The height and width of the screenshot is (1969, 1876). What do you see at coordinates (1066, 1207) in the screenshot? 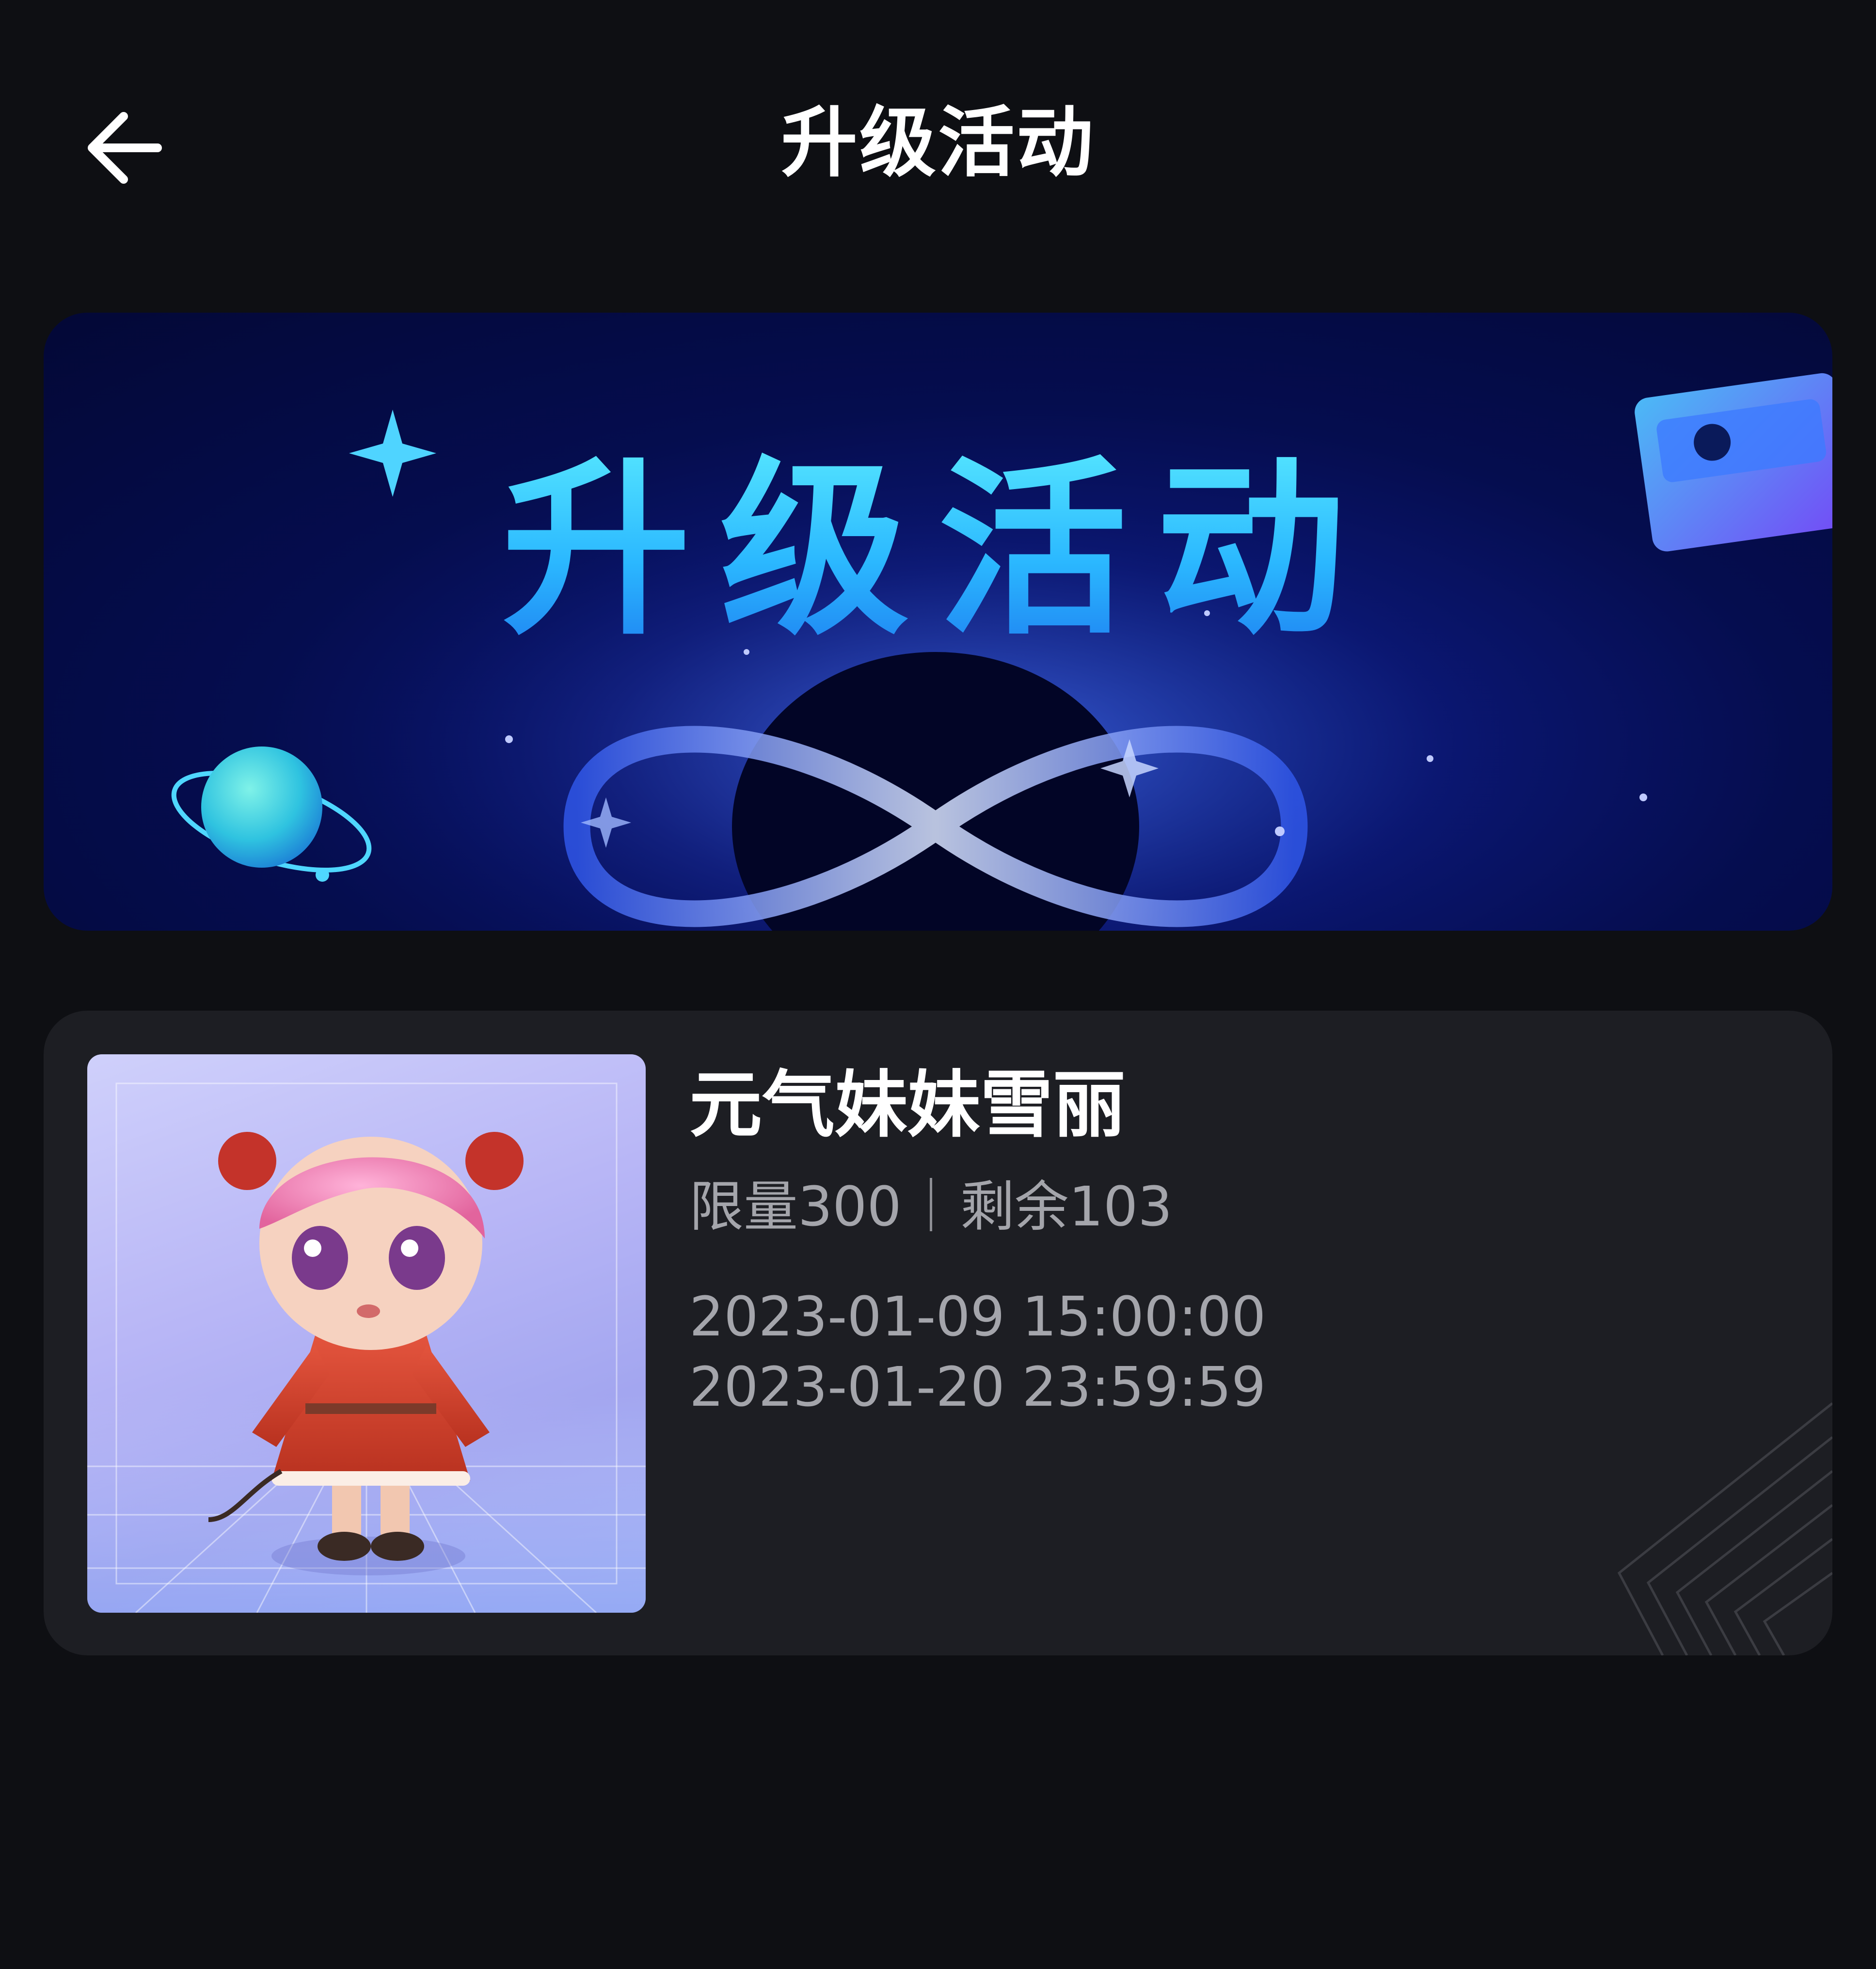
I see `remaining-label: 剩余103` at bounding box center [1066, 1207].